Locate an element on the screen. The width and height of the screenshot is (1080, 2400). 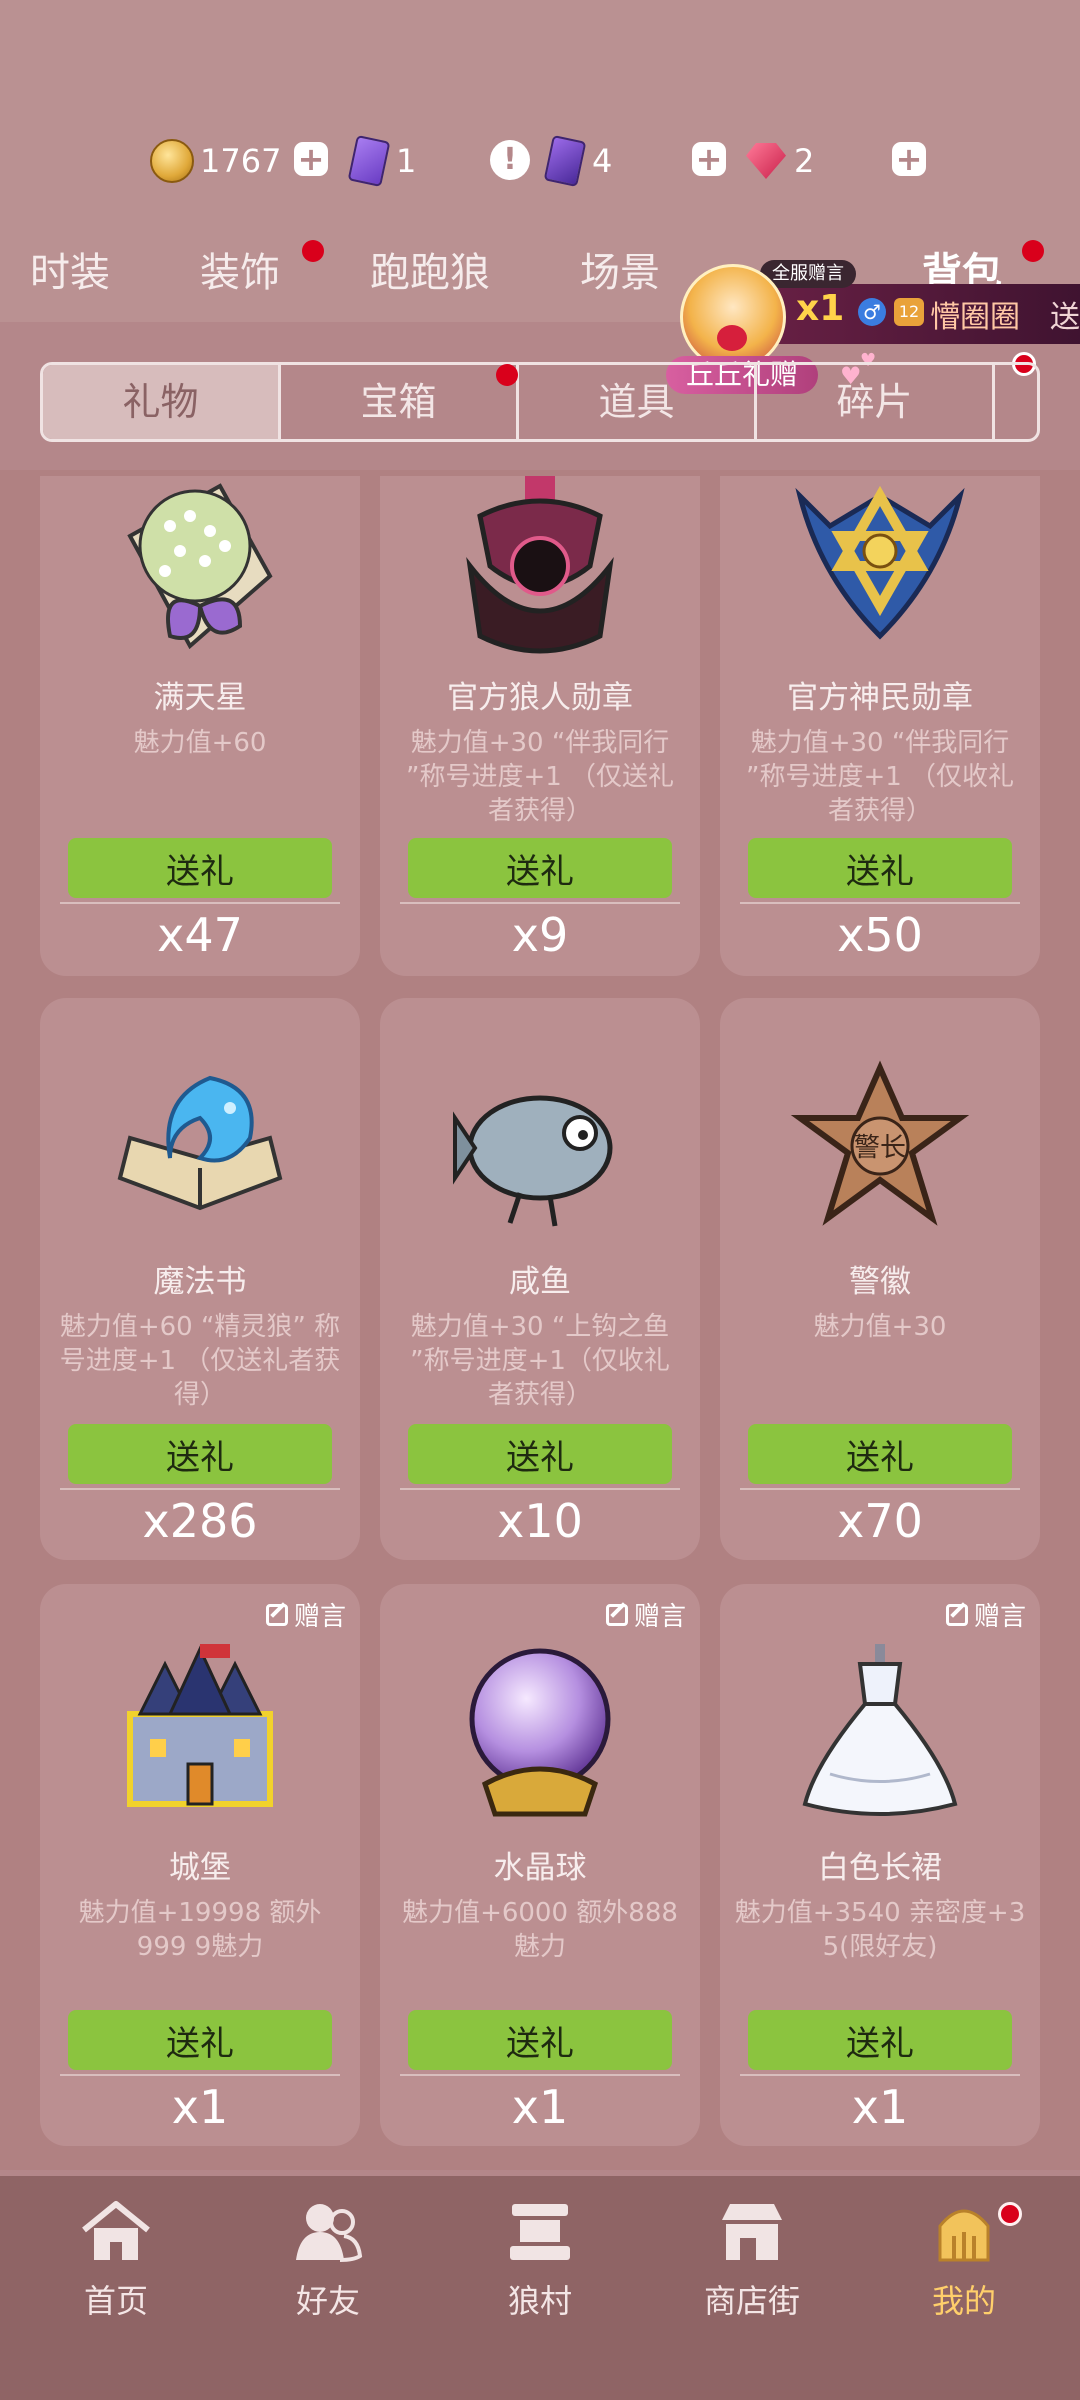
gift-description: 魅力值+30 “伴我同行 ”称号进度+1 （仅收礼者获得） is located at coordinates (880, 777).